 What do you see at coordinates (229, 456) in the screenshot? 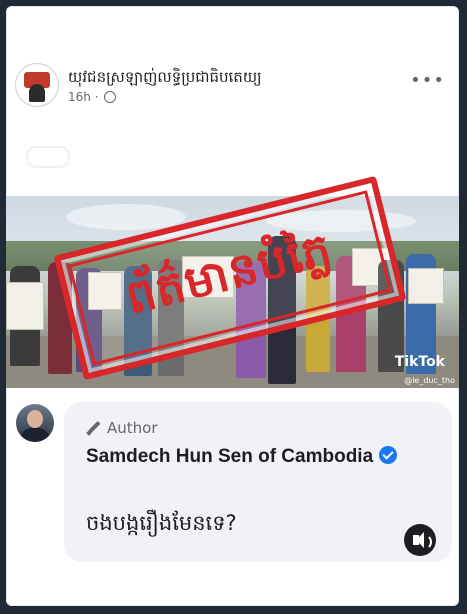
I see `commenter-name: Samdech Hun Sen of Cambodia` at bounding box center [229, 456].